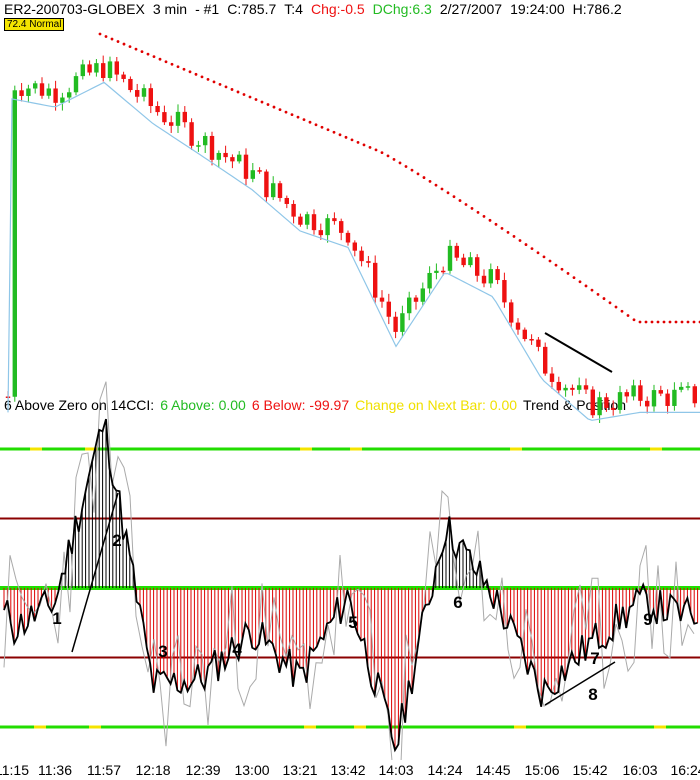 This screenshot has height=780, width=700. What do you see at coordinates (104, 770) in the screenshot?
I see `time-tick-label: 11:57` at bounding box center [104, 770].